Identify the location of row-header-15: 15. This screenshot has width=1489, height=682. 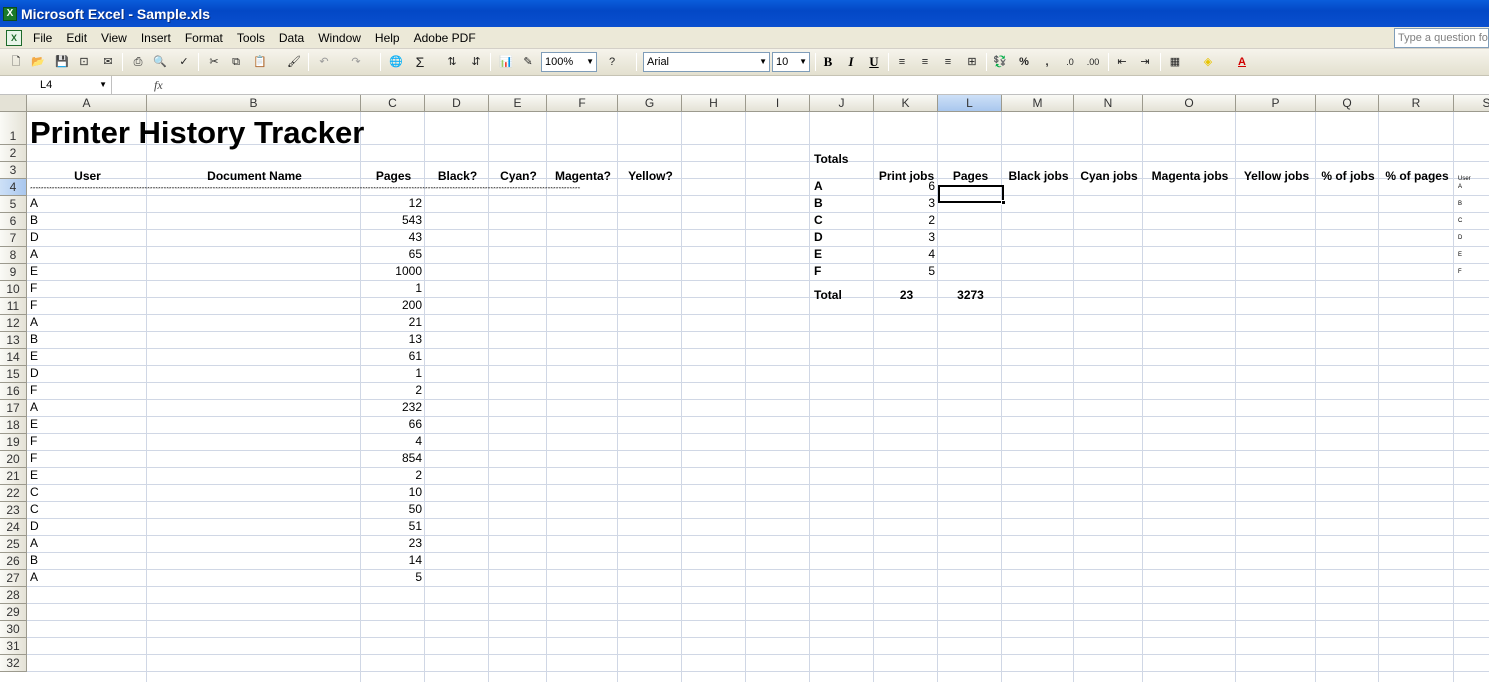
(13, 374).